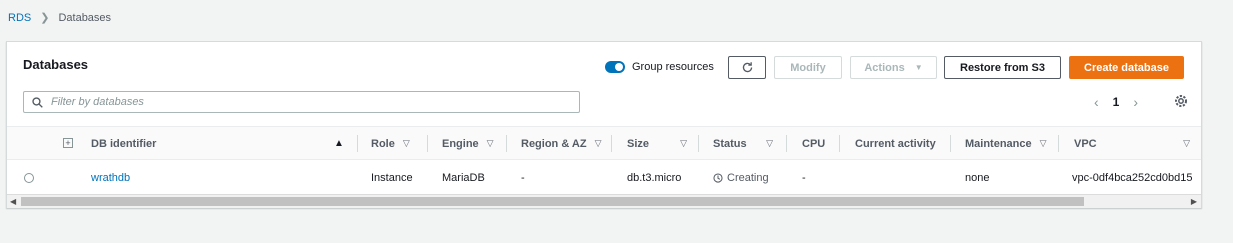 The width and height of the screenshot is (1233, 243). Describe the element at coordinates (654, 178) in the screenshot. I see `cell-size: db.t3.micro` at that location.